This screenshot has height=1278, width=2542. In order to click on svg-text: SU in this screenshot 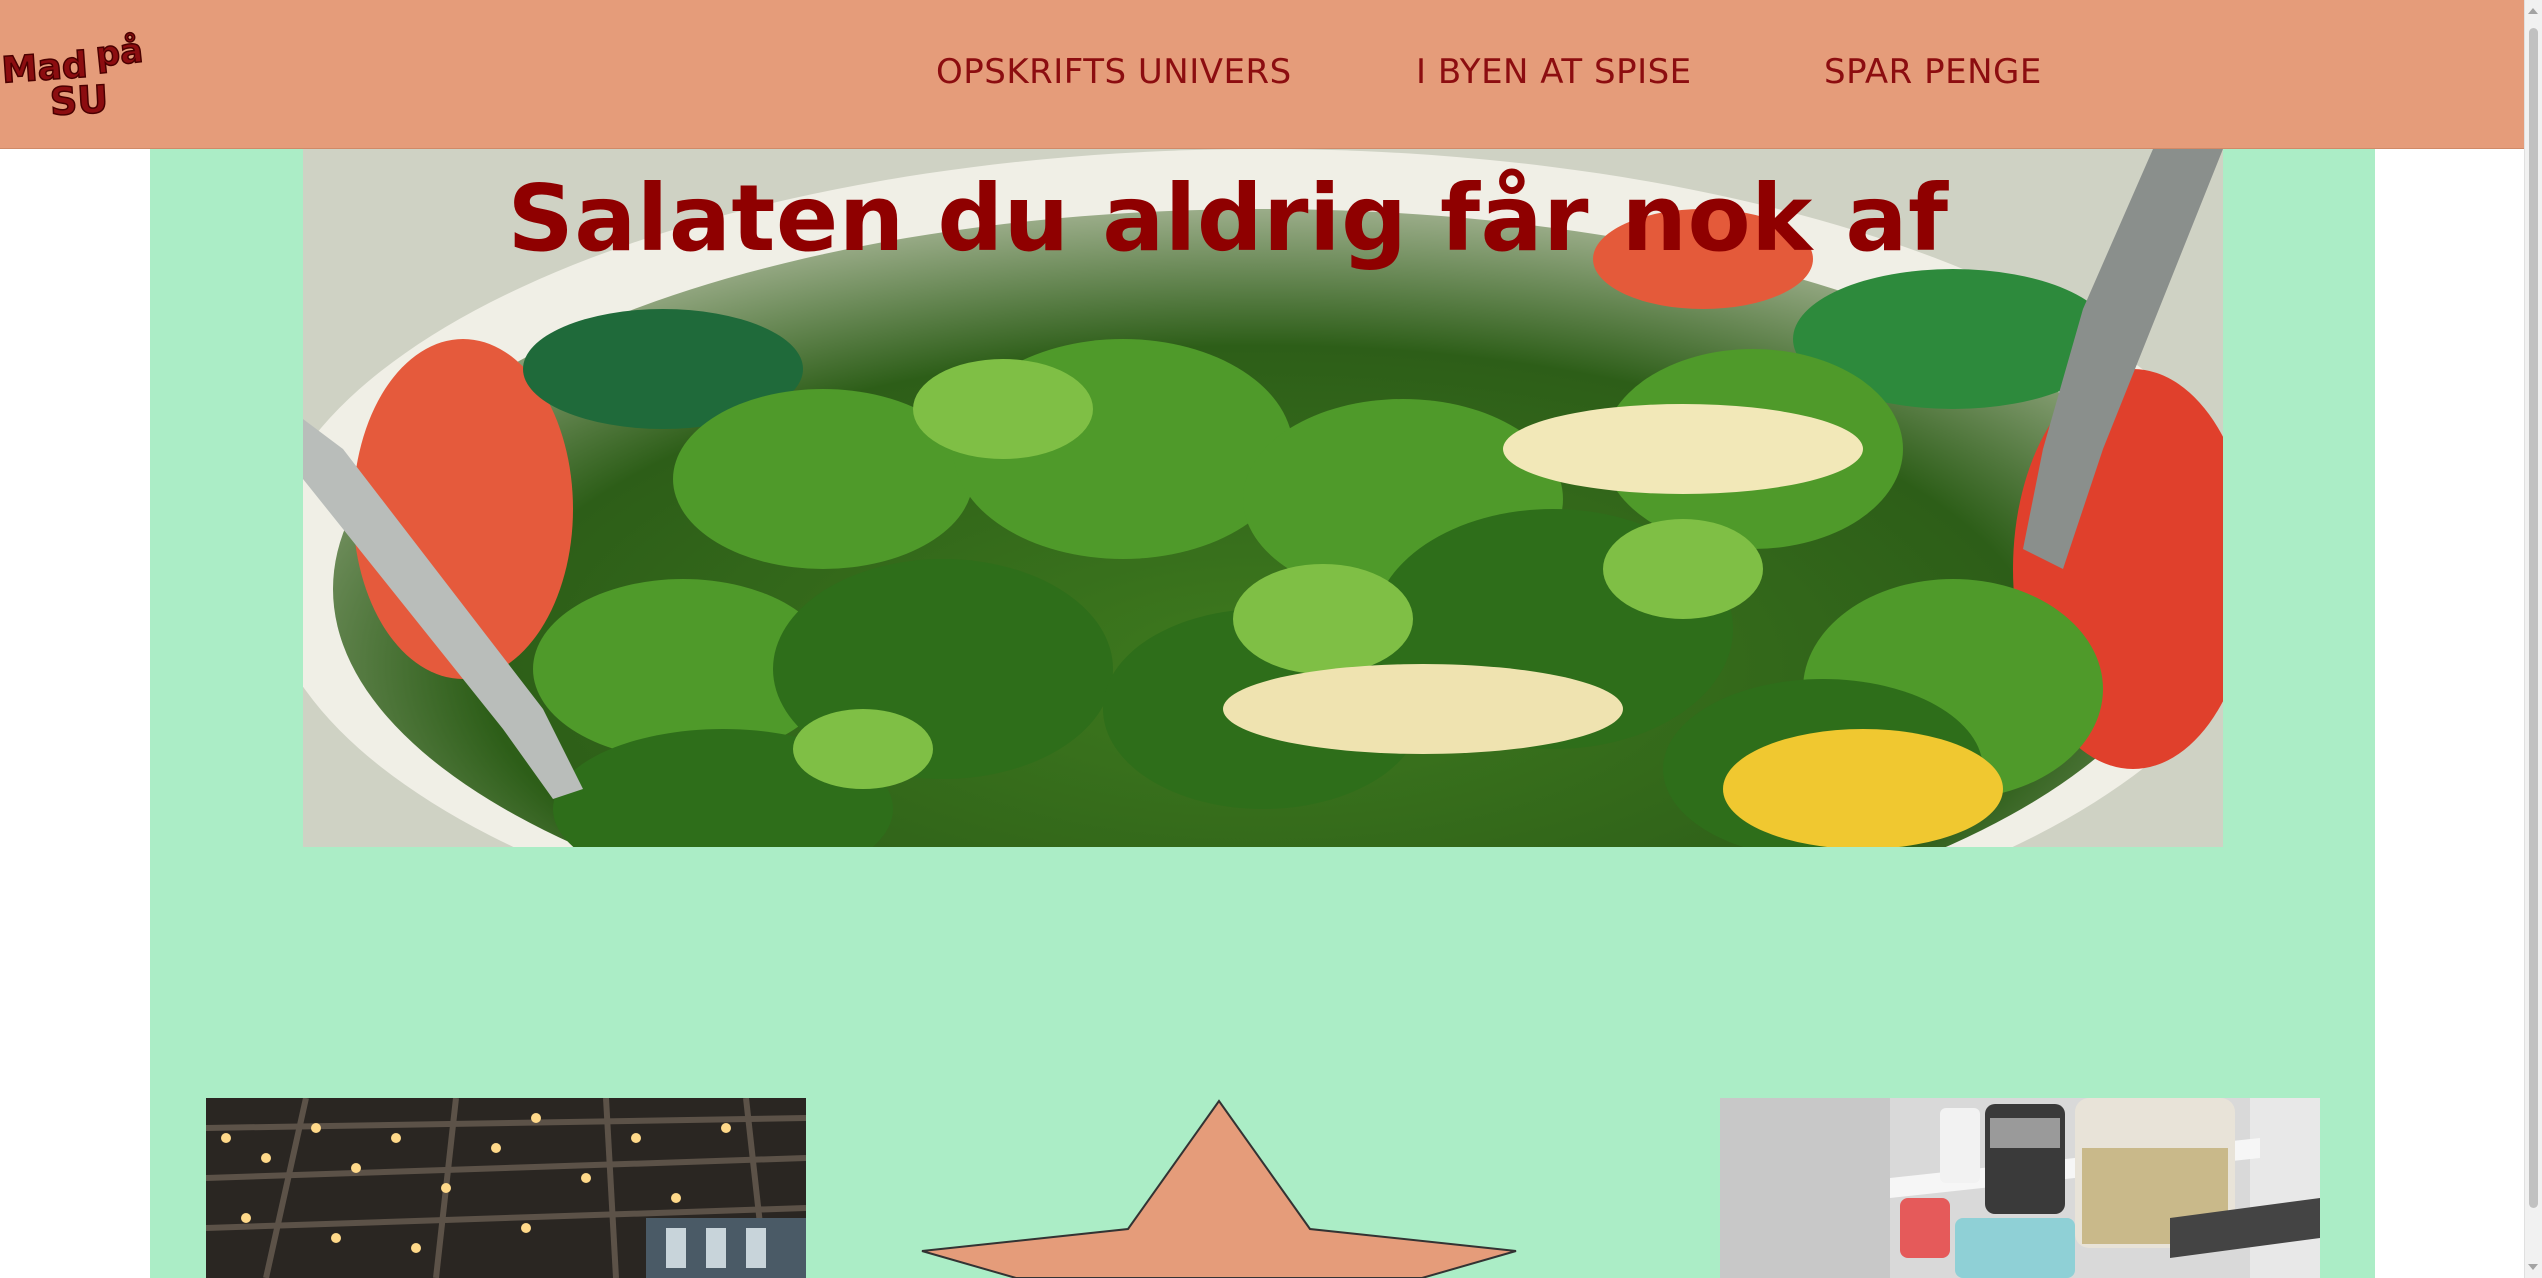, I will do `click(79, 99)`.